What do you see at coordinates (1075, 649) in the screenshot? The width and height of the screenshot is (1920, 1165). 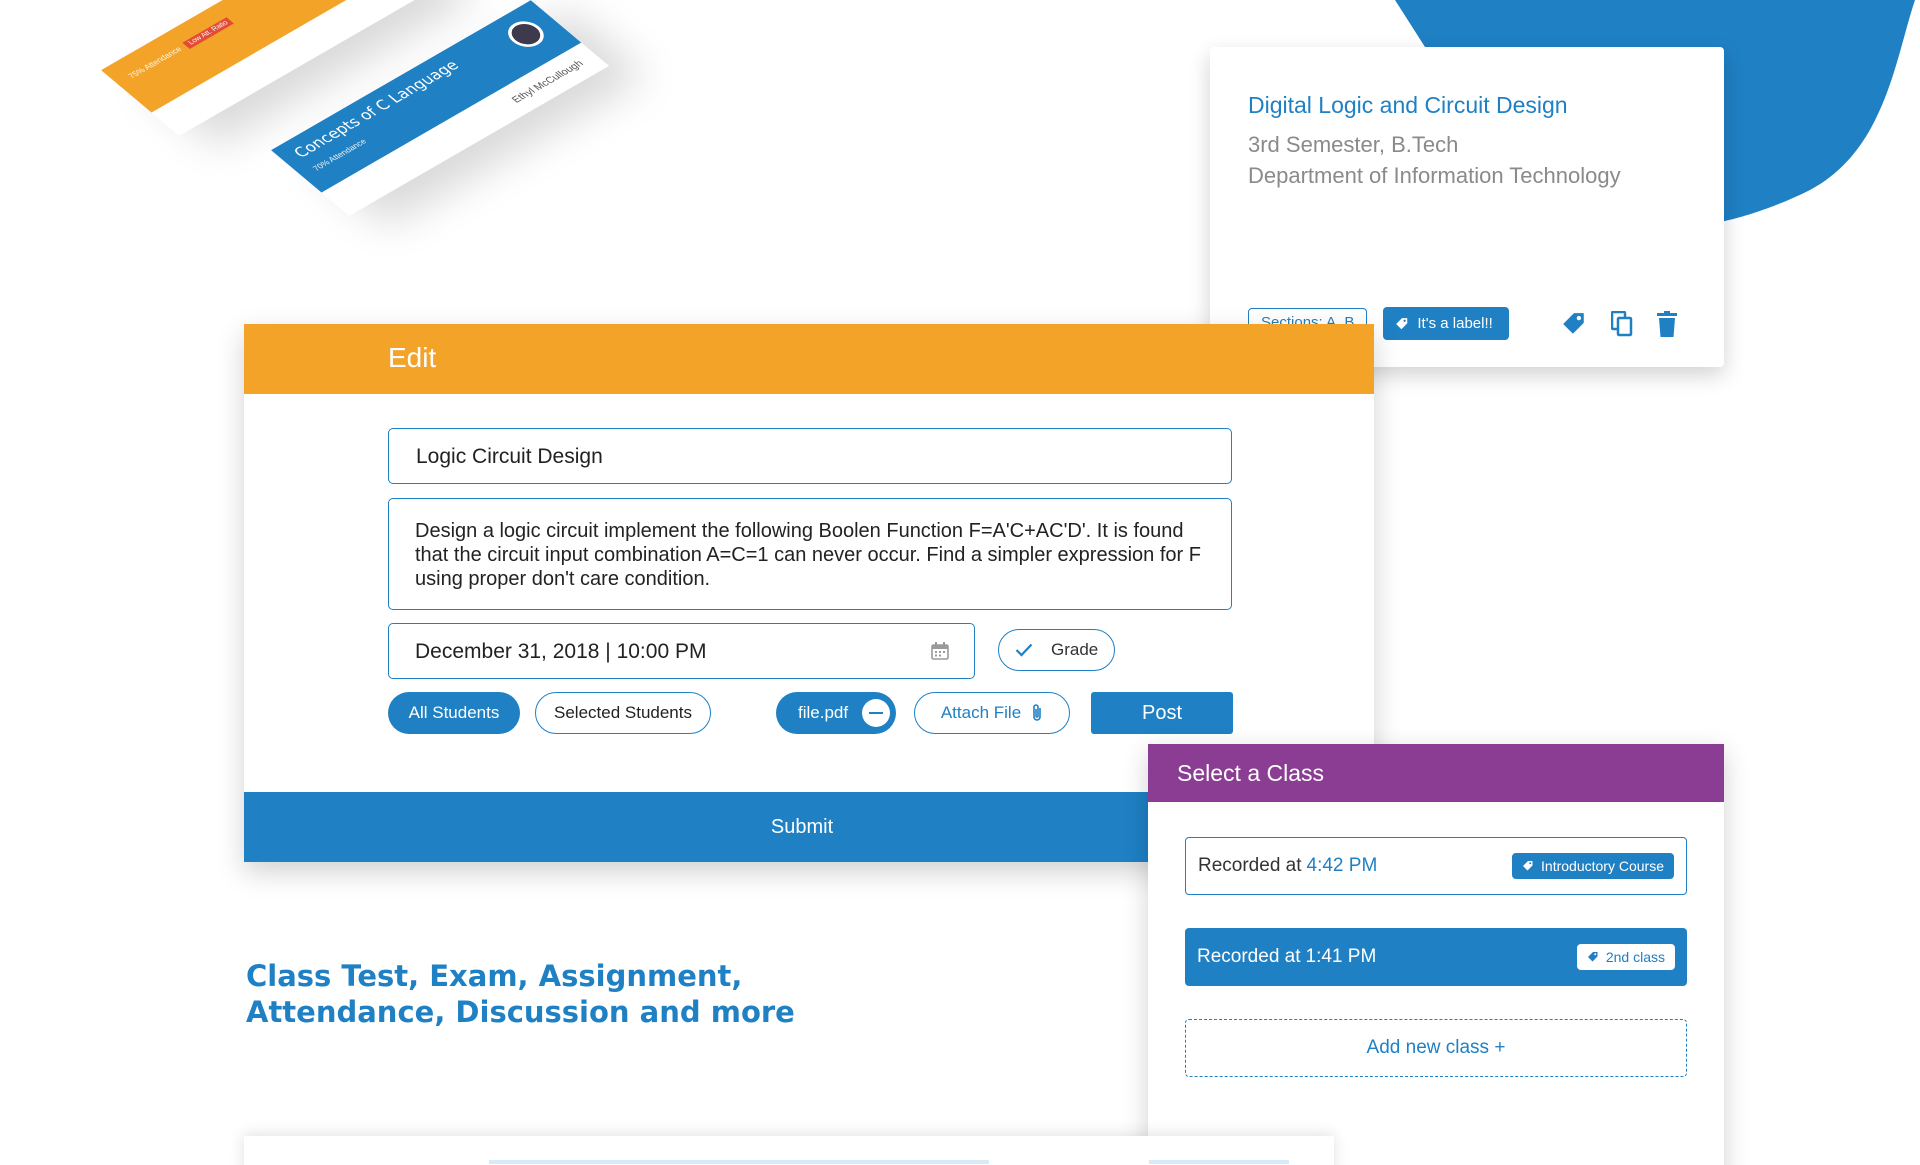 I see `grade-label: Grade` at bounding box center [1075, 649].